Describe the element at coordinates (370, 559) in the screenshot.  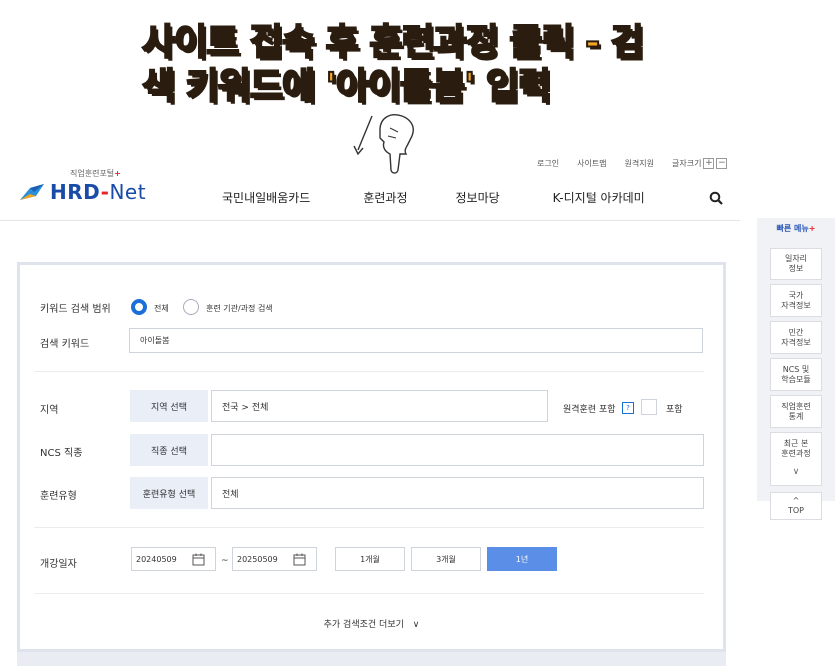
I see `period-1month-button: 1개월` at that location.